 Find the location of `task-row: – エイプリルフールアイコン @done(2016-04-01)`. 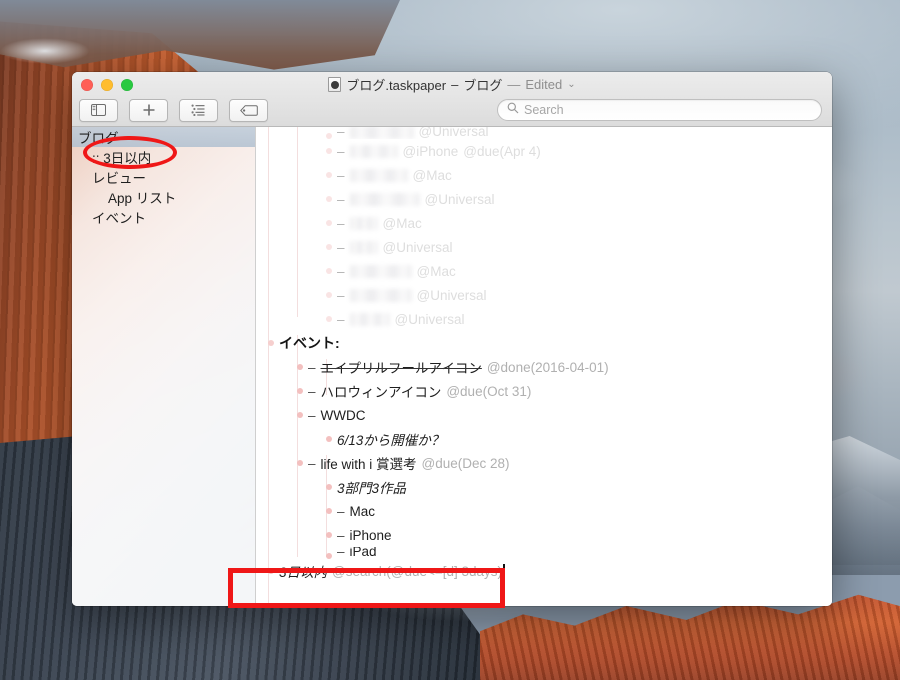

task-row: – エイプリルフールアイコン @done(2016-04-01) is located at coordinates (544, 367).